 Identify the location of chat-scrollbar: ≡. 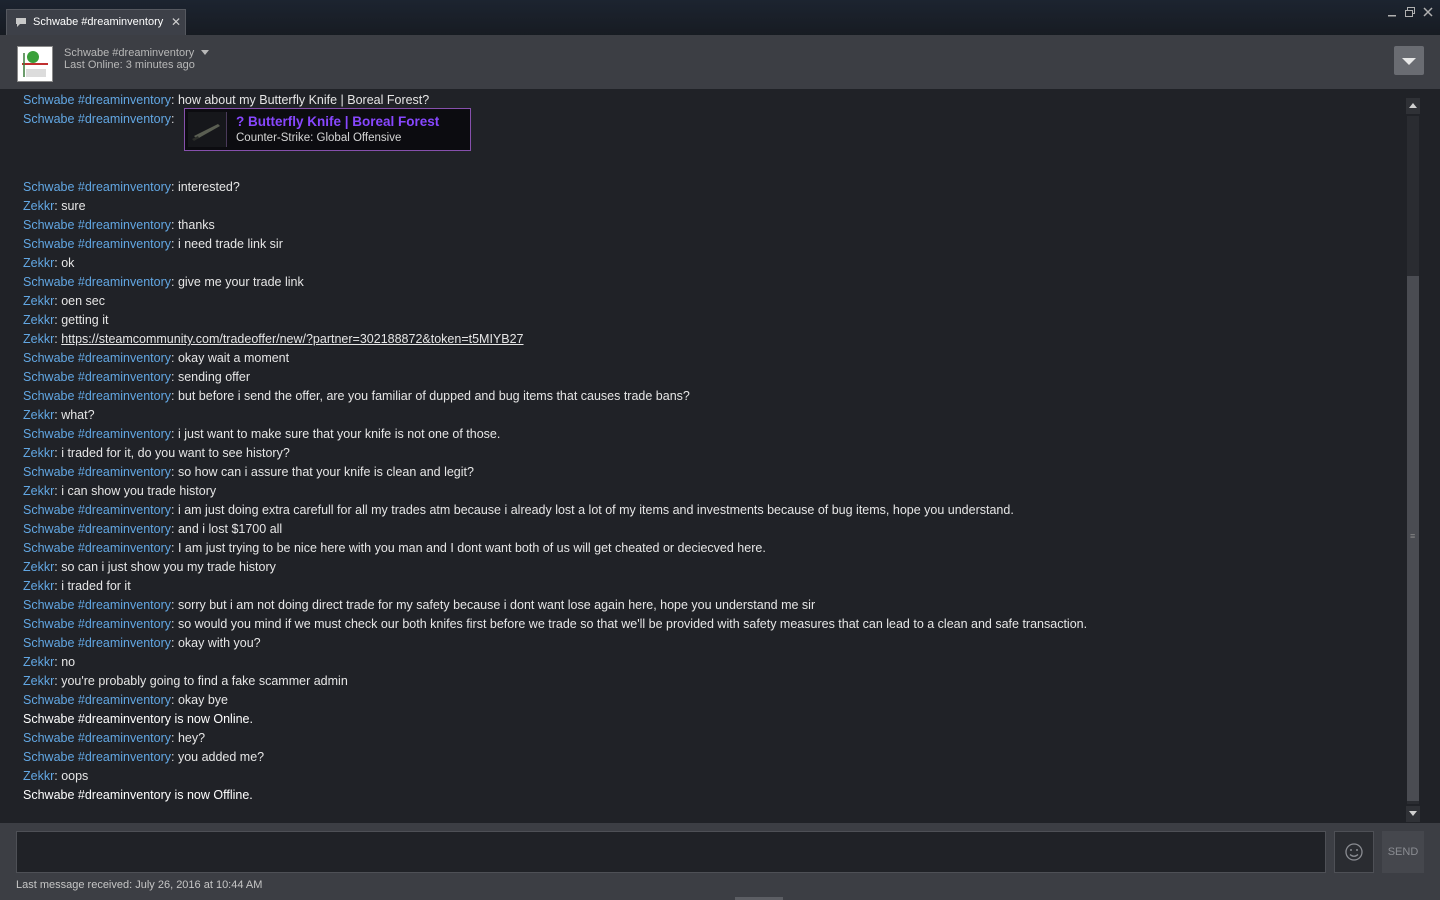
(1413, 460).